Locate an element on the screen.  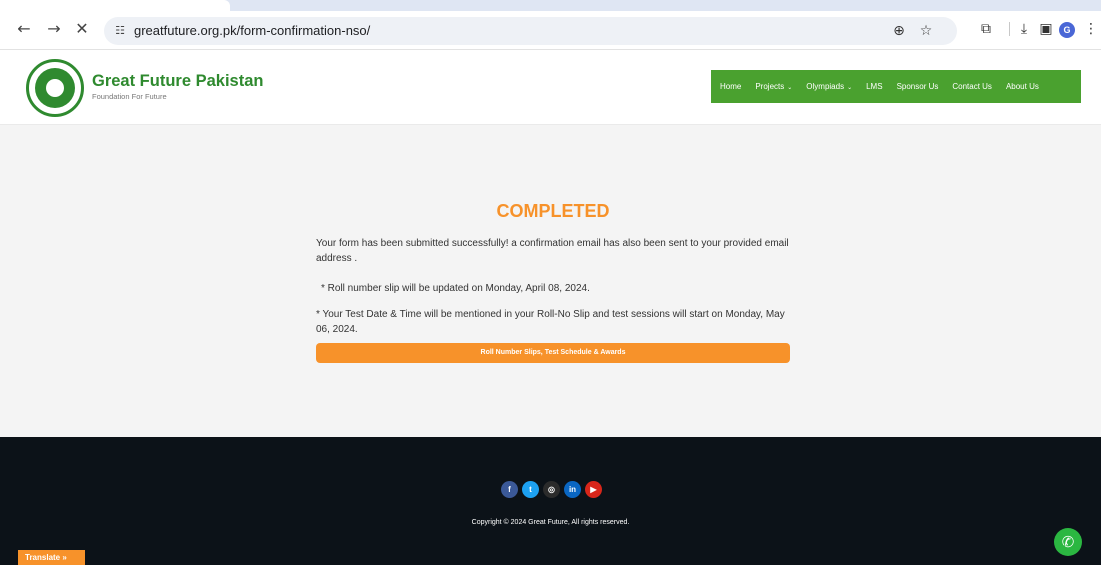
logo-center is located at coordinates (55, 88).